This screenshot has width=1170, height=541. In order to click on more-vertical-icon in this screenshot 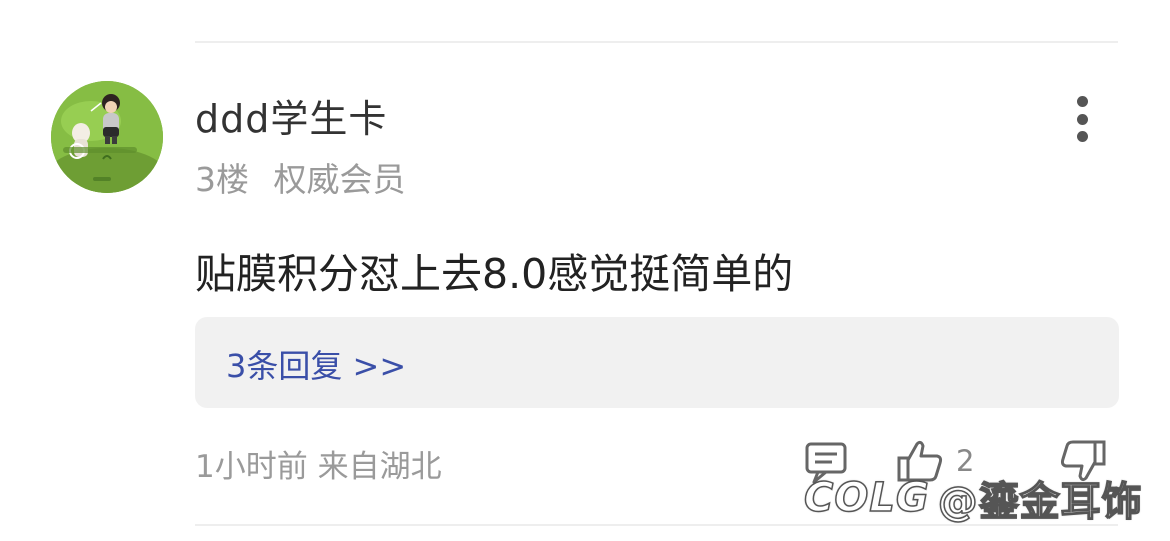, I will do `click(1082, 101)`.